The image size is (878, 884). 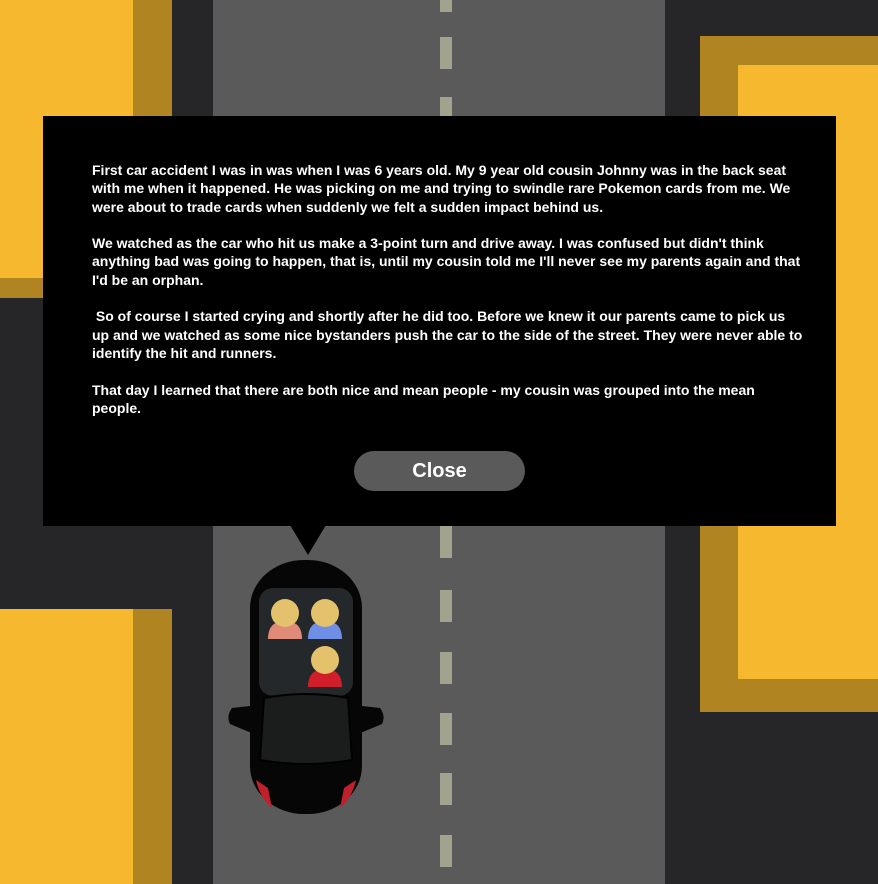 What do you see at coordinates (308, 540) in the screenshot?
I see `dialog-pointer` at bounding box center [308, 540].